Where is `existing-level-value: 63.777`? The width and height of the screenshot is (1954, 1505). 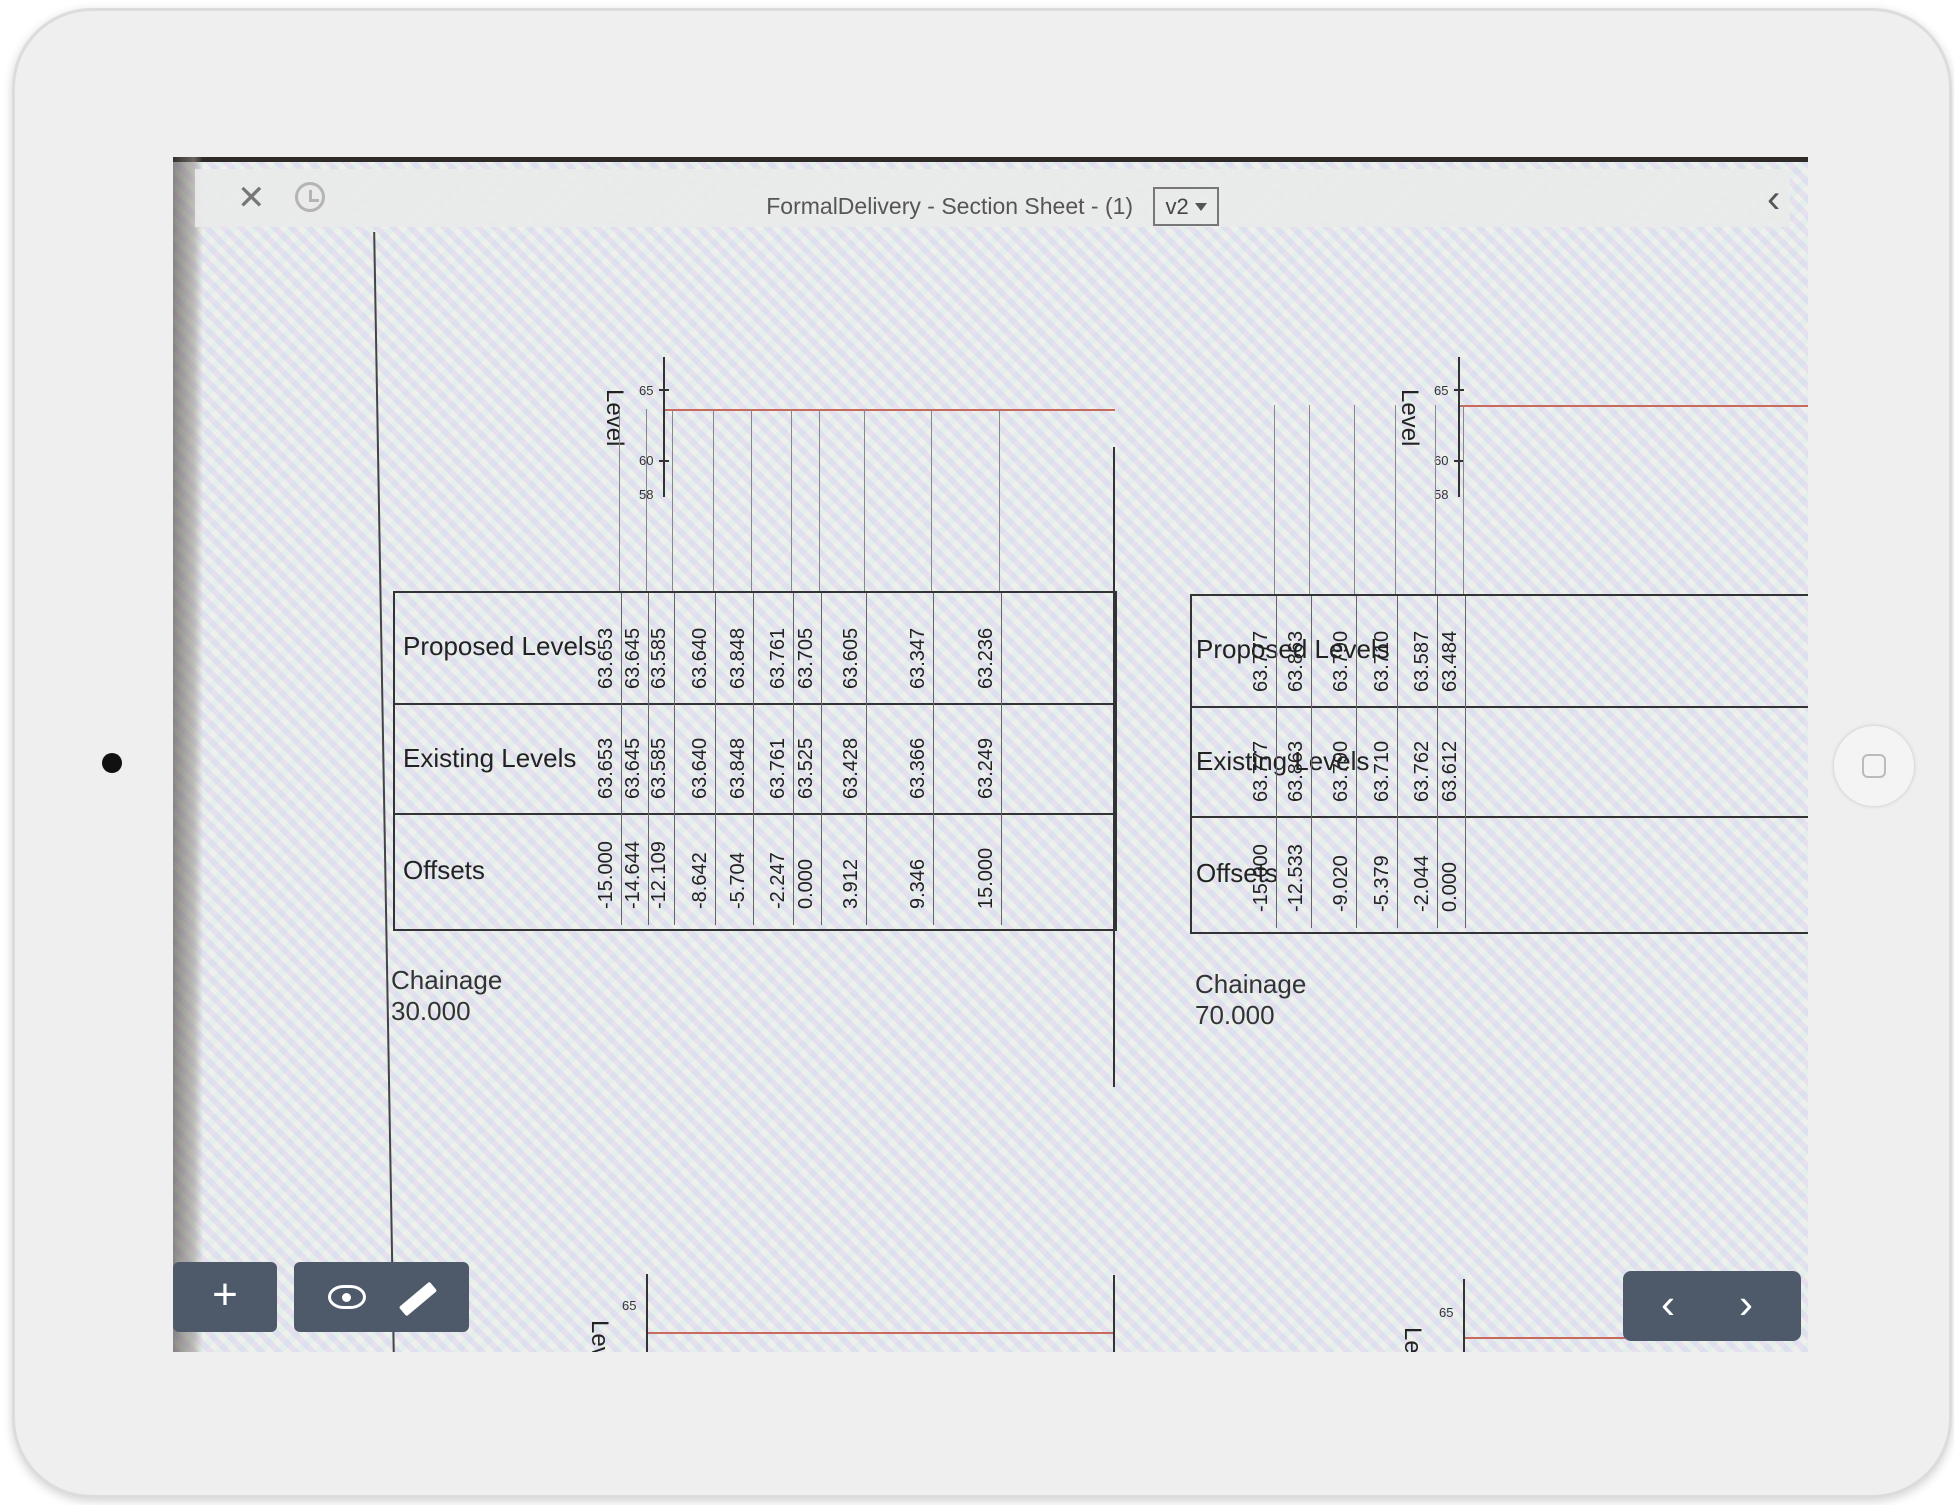 existing-level-value: 63.777 is located at coordinates (1261, 771).